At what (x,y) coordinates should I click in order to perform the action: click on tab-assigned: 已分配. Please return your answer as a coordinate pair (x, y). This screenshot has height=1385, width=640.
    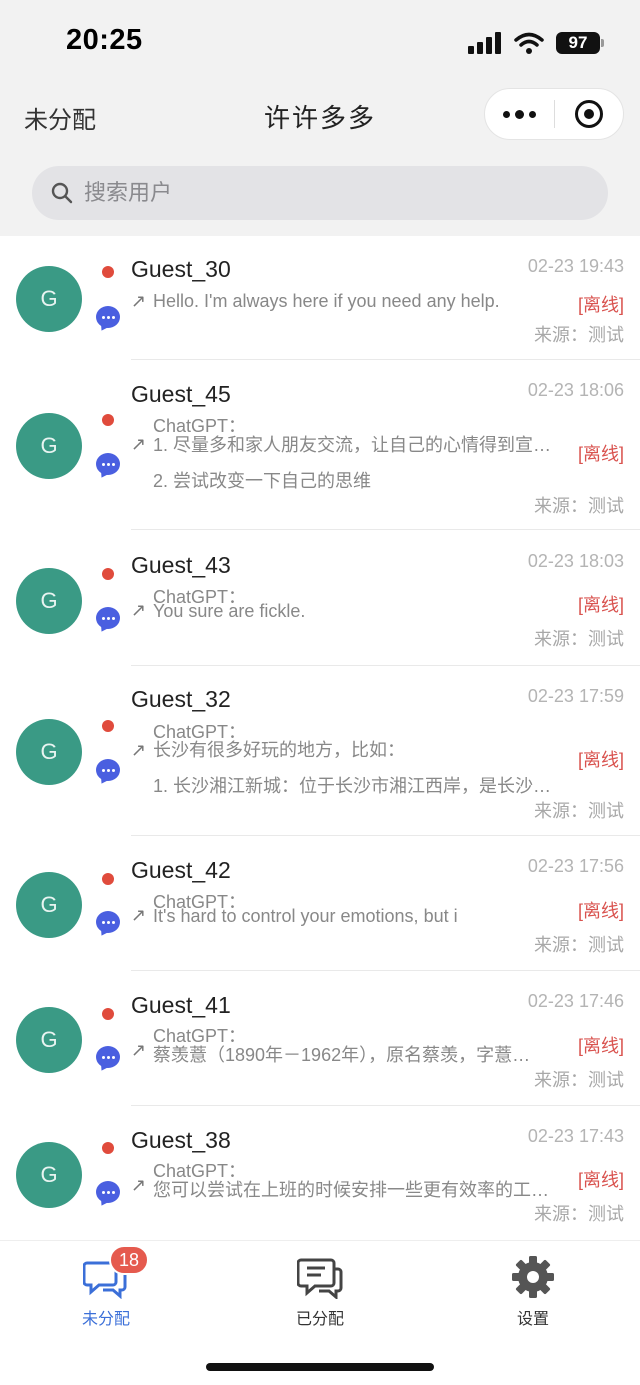
    Looking at the image, I should click on (320, 1292).